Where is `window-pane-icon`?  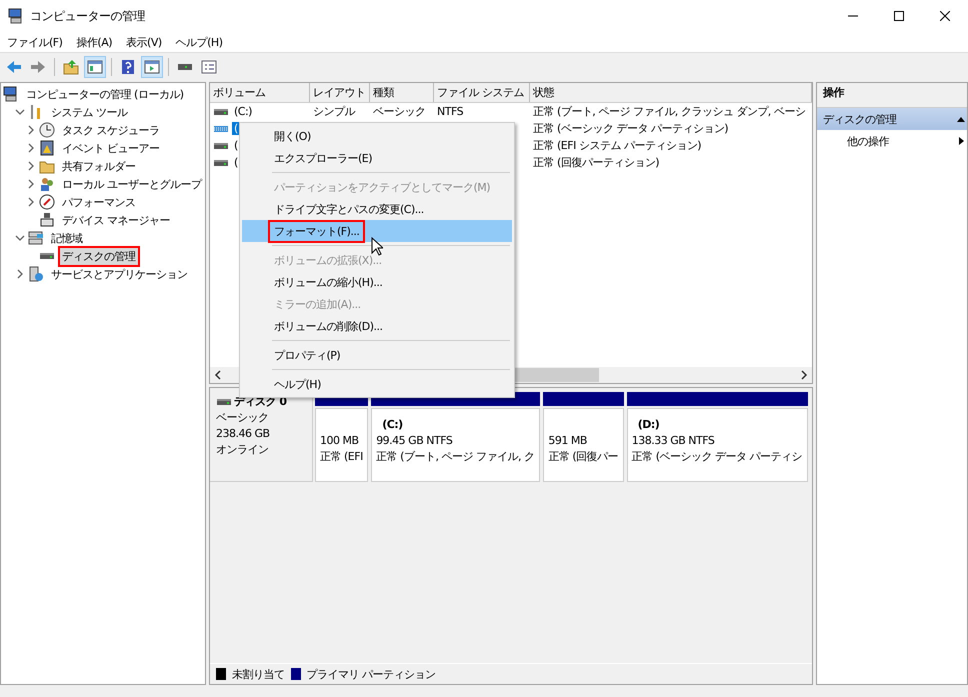
window-pane-icon is located at coordinates (95, 66).